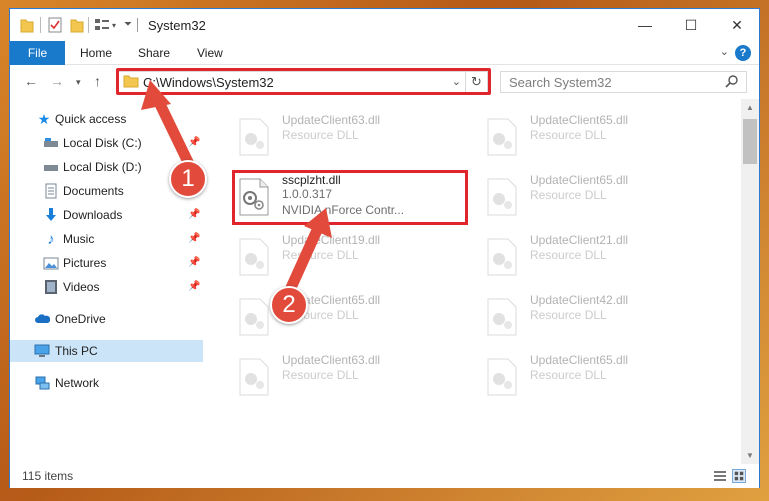 This screenshot has width=769, height=501. Describe the element at coordinates (750, 281) in the screenshot. I see `vertical-scrollbar: ▲ ▼` at that location.